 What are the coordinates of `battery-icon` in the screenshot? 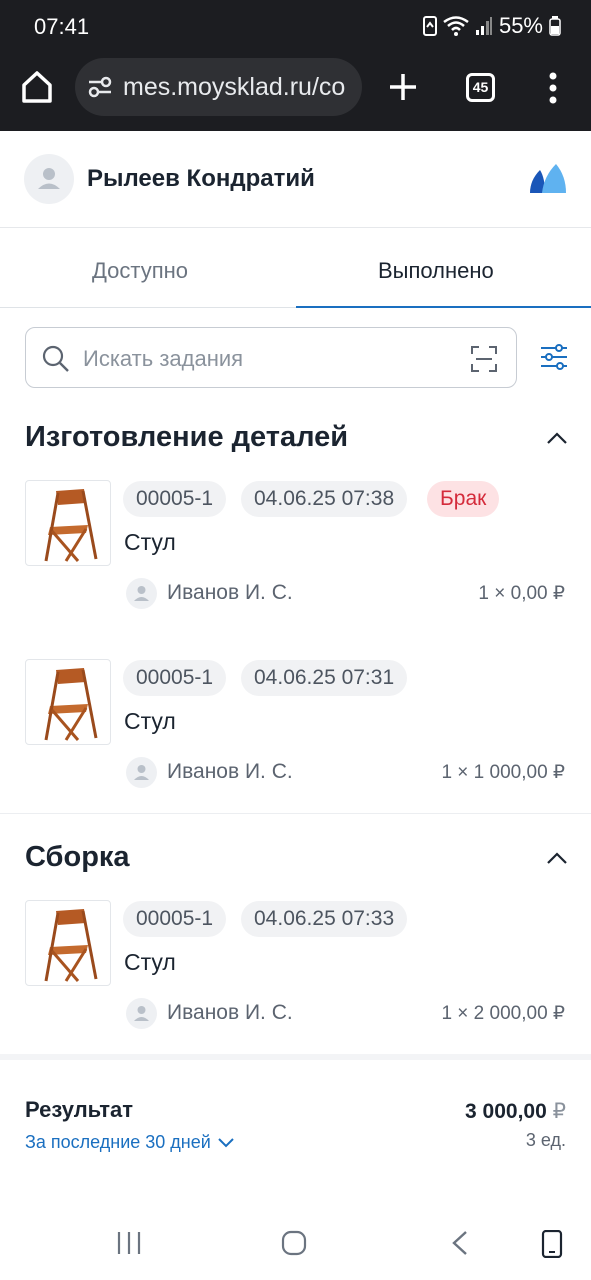 It's located at (555, 26).